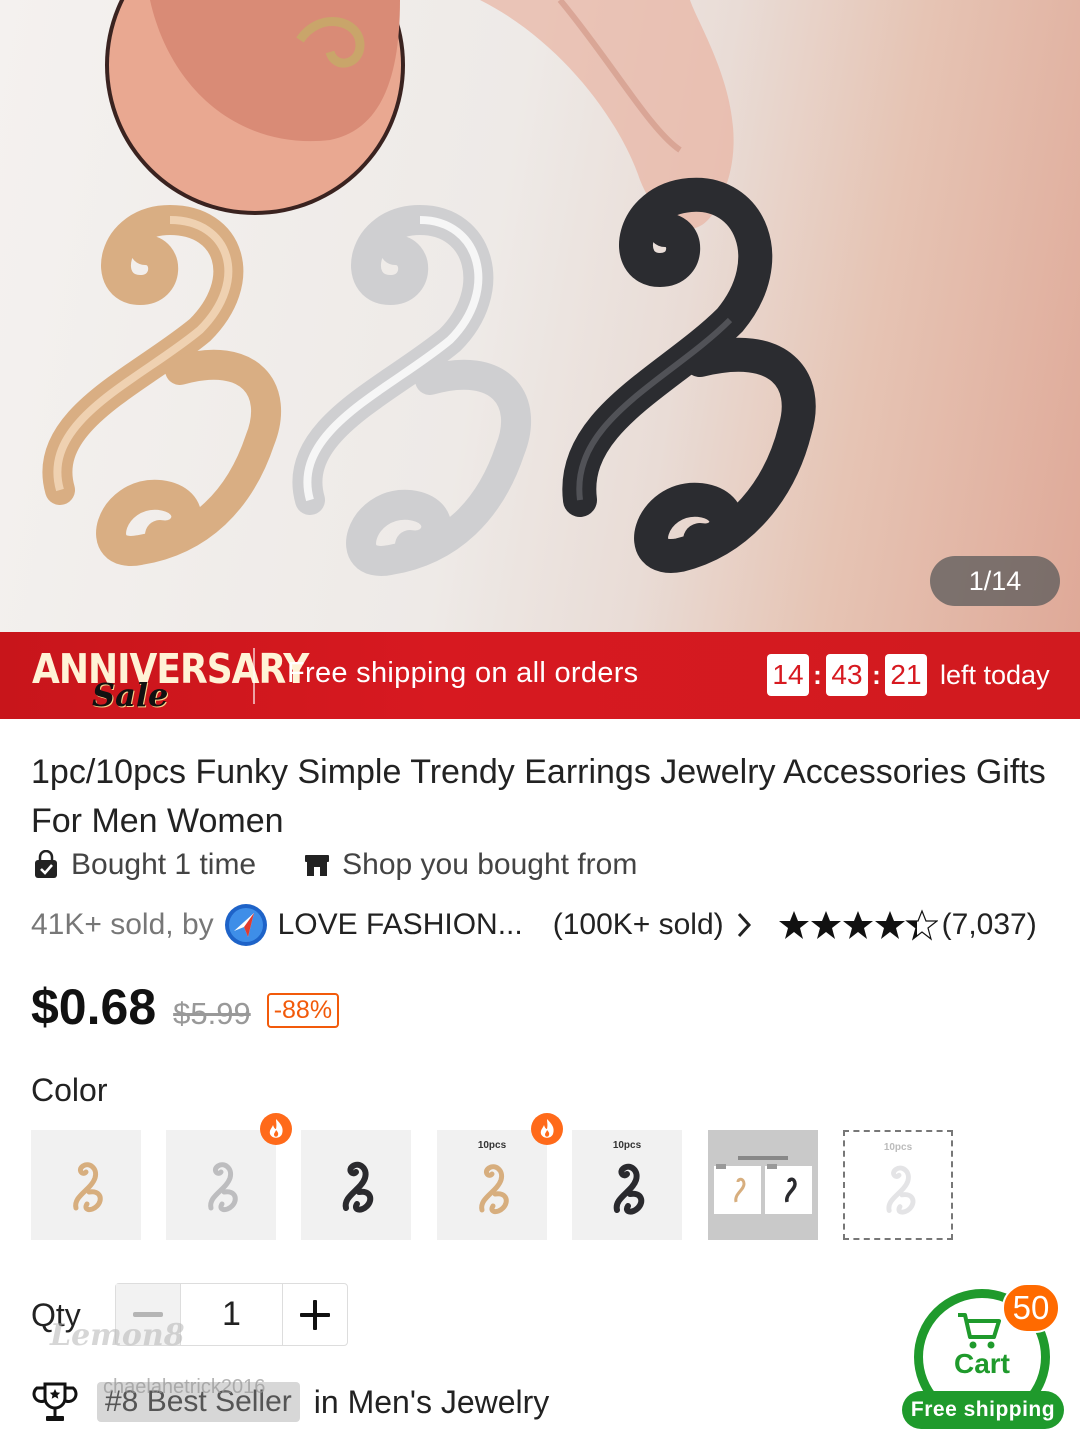 The width and height of the screenshot is (1080, 1443). I want to click on color-option-silver, so click(221, 1185).